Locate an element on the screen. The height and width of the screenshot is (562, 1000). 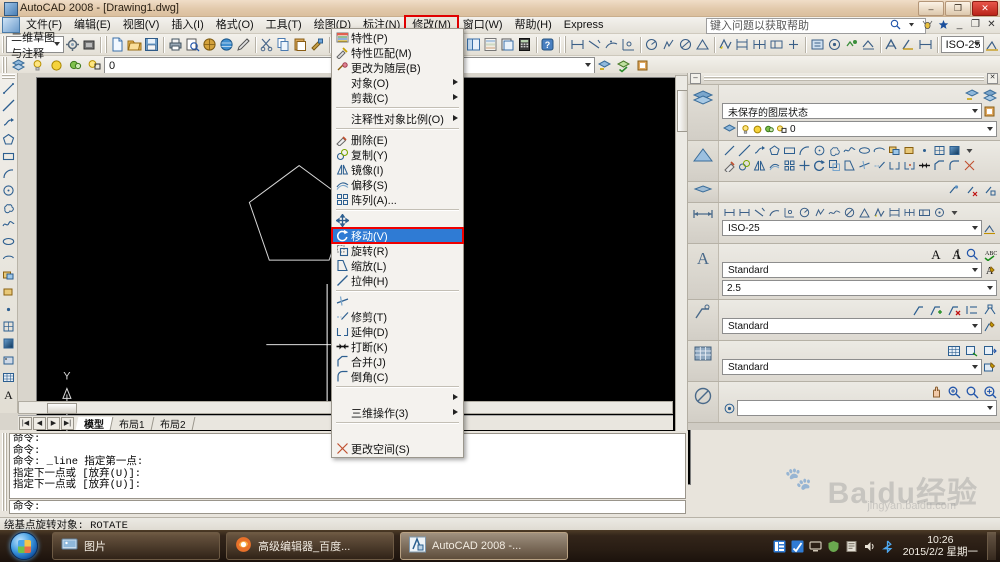
angular-dim-icon is located at coordinates (702, 44).